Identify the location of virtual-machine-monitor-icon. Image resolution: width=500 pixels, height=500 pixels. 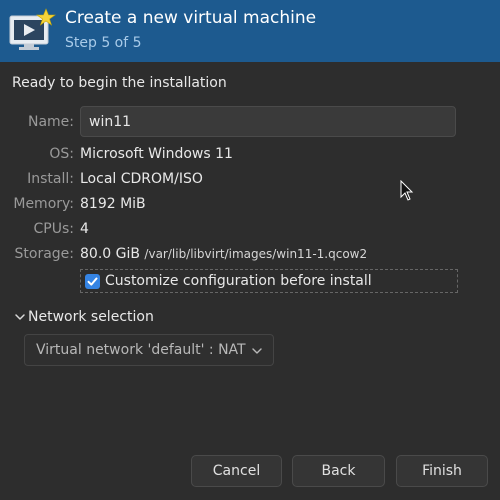
(32, 29).